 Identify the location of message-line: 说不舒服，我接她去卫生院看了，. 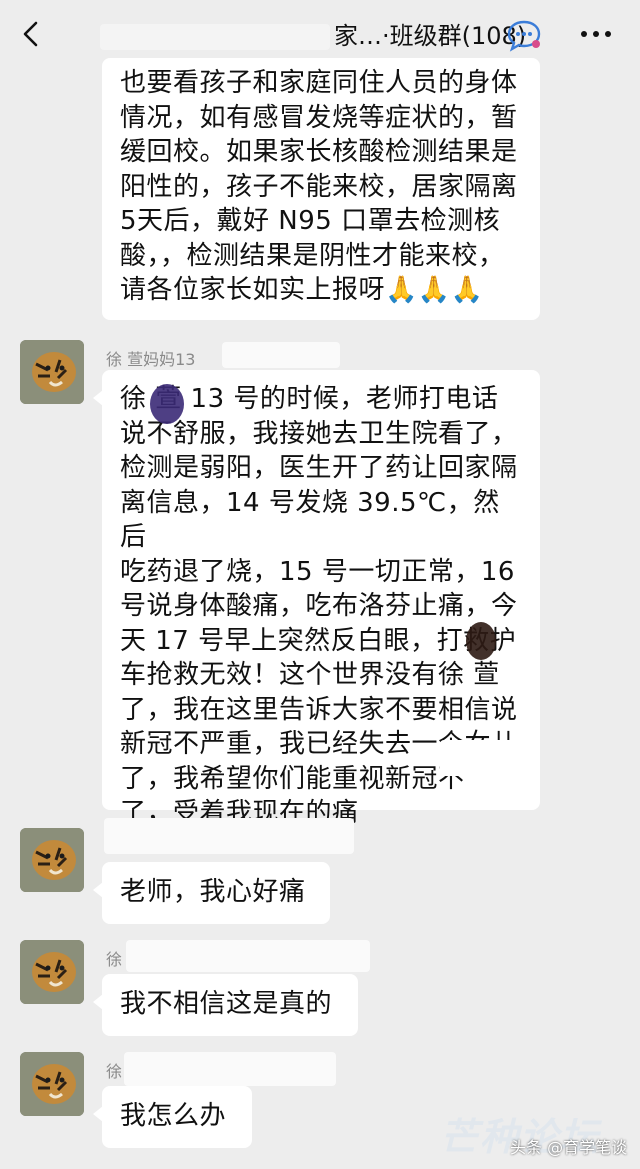
(319, 433).